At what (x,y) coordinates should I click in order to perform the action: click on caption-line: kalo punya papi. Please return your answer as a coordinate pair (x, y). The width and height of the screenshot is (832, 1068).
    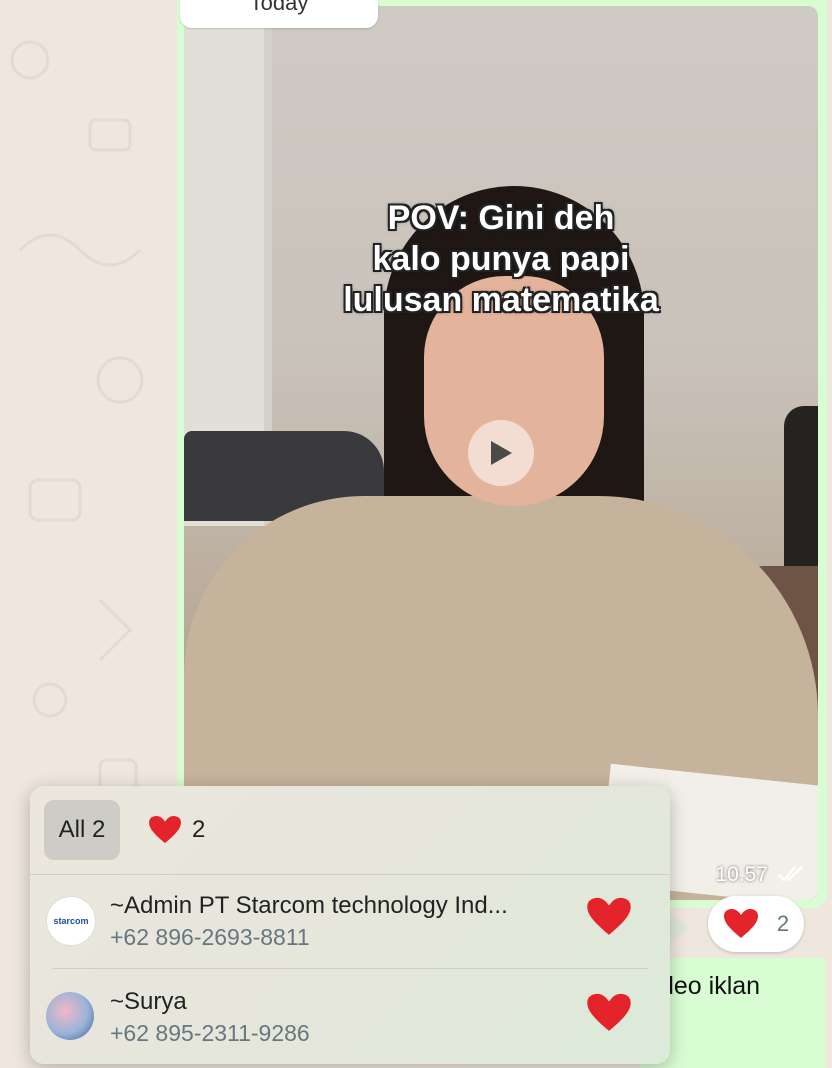
    Looking at the image, I should click on (501, 259).